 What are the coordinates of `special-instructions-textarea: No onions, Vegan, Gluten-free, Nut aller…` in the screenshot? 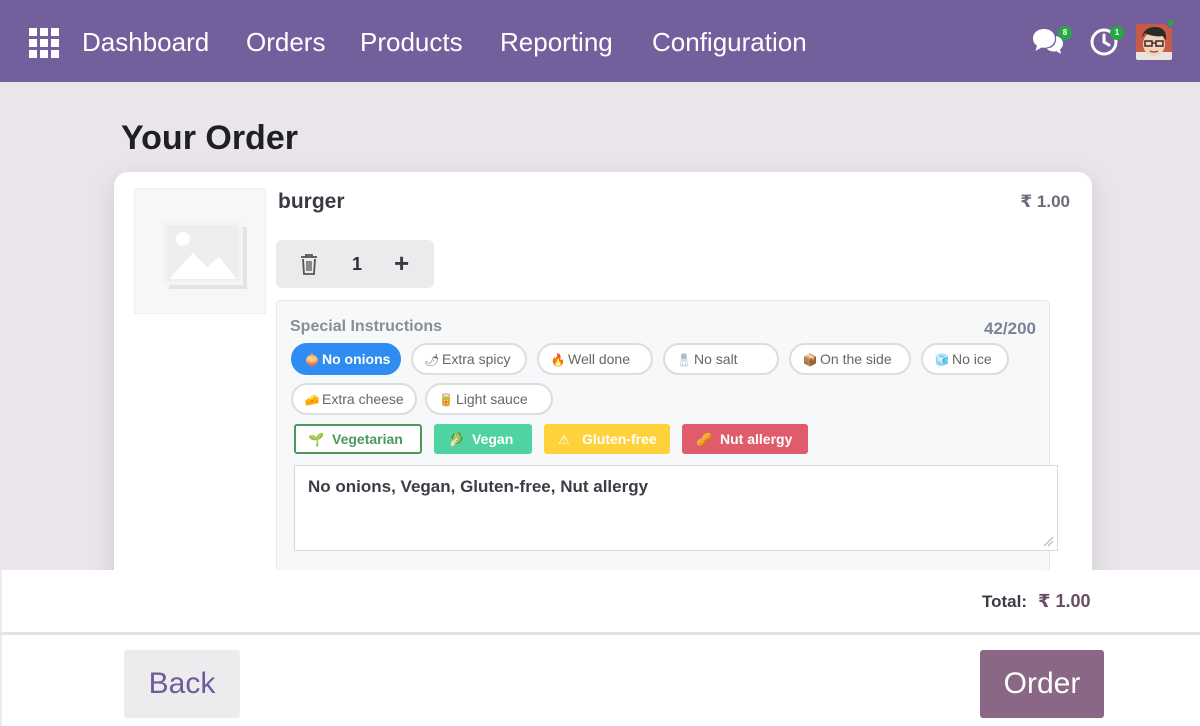 It's located at (676, 508).